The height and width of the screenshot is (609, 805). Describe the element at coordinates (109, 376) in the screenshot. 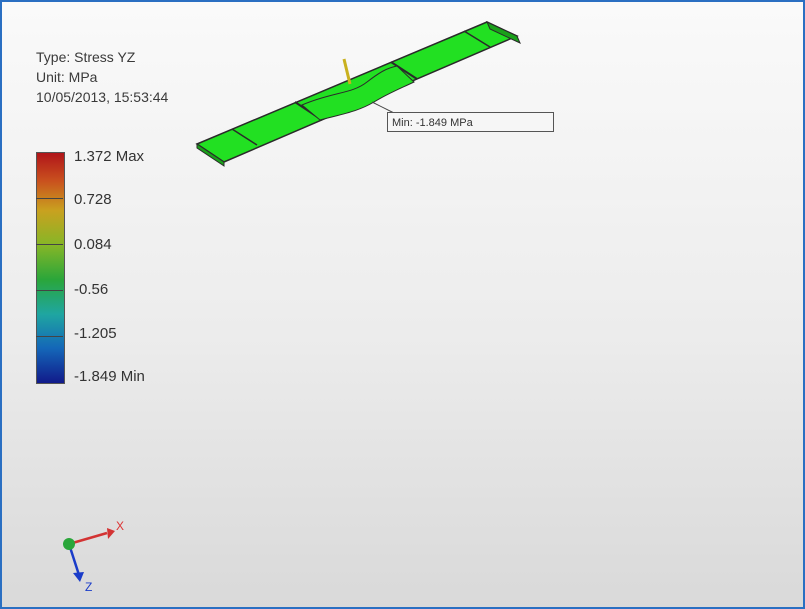

I see `legend-label-min: -1.849 Min` at that location.